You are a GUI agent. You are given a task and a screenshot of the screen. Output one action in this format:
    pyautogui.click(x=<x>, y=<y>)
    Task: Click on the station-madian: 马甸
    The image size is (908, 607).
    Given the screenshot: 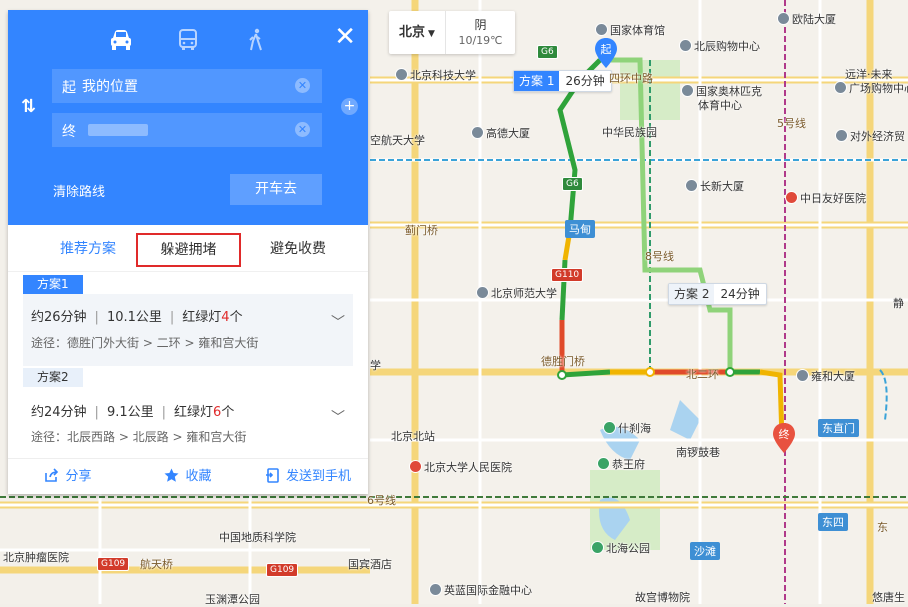 What is the action you would take?
    pyautogui.click(x=580, y=229)
    